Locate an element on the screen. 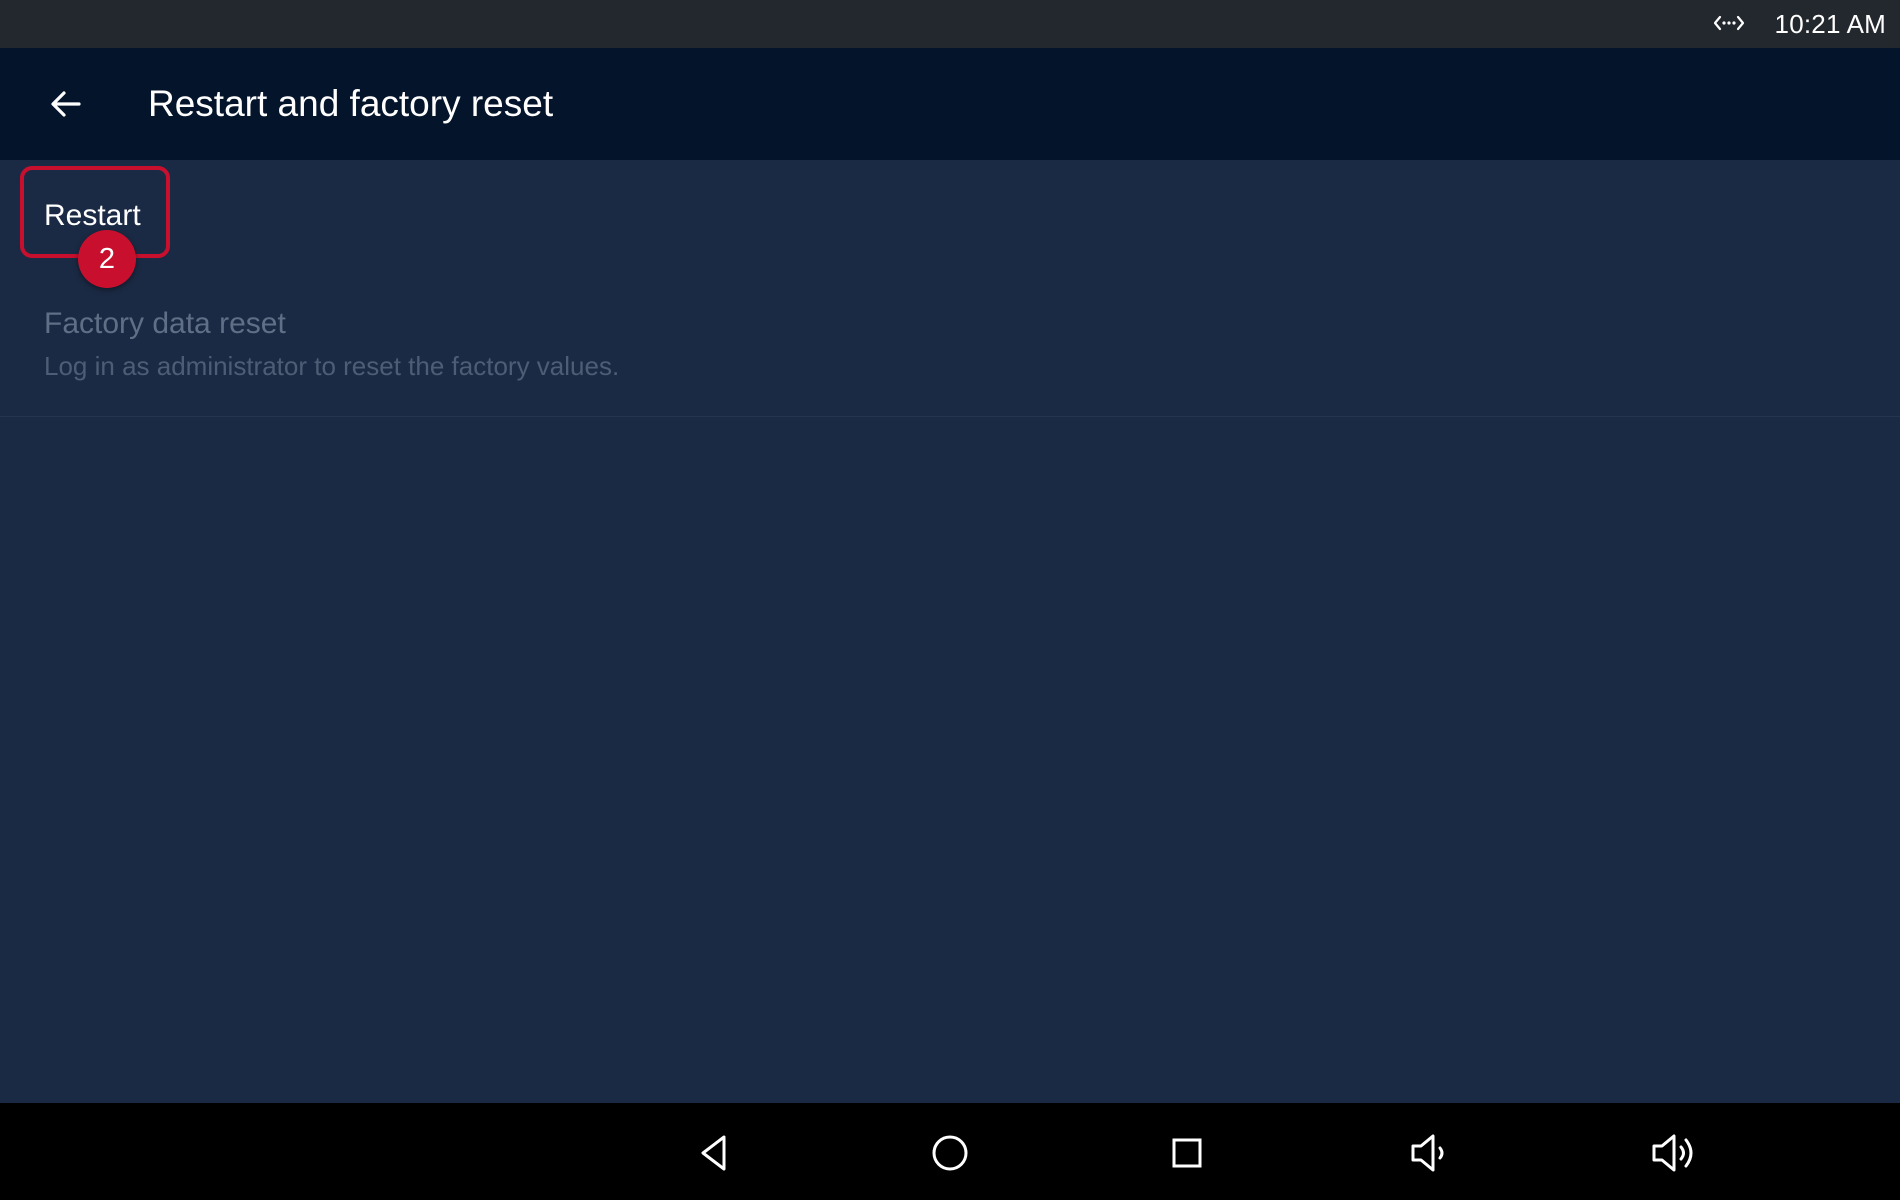 The height and width of the screenshot is (1200, 1900). volume-up-button is located at coordinates (1676, 1153).